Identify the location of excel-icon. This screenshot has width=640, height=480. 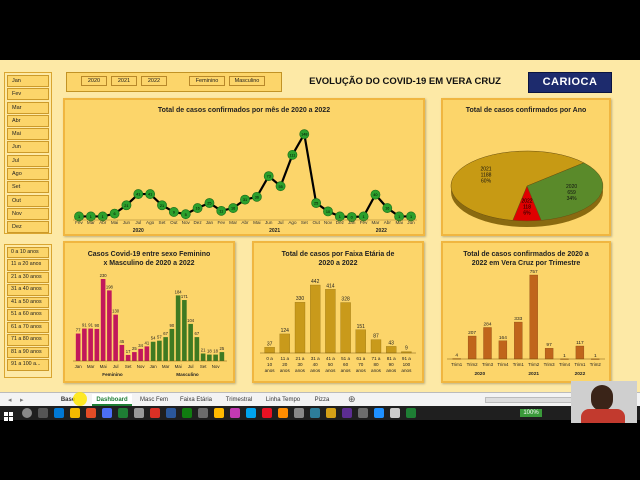
(123, 413).